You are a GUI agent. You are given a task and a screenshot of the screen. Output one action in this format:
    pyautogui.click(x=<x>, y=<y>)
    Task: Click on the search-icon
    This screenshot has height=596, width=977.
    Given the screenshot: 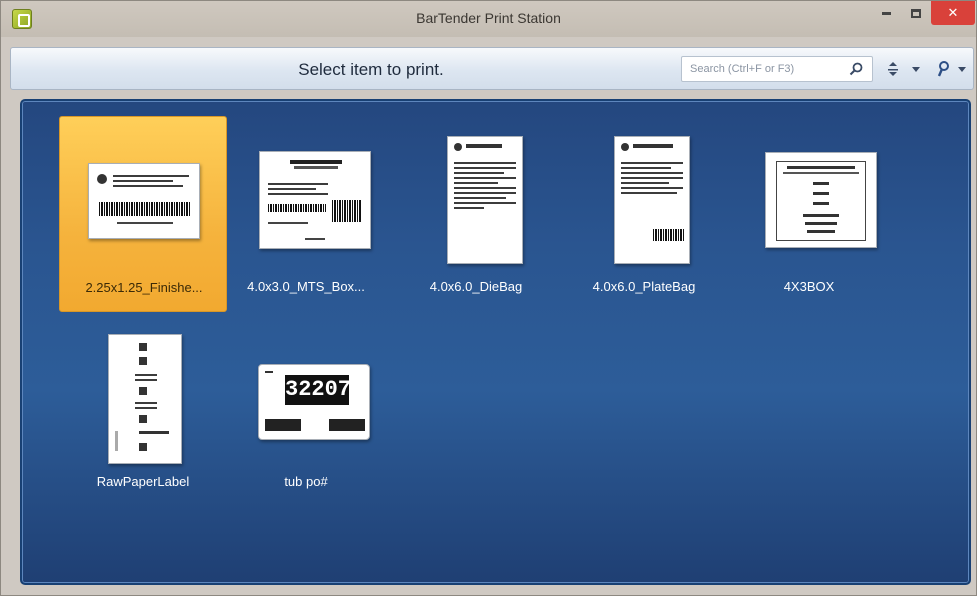 What is the action you would take?
    pyautogui.click(x=856, y=69)
    